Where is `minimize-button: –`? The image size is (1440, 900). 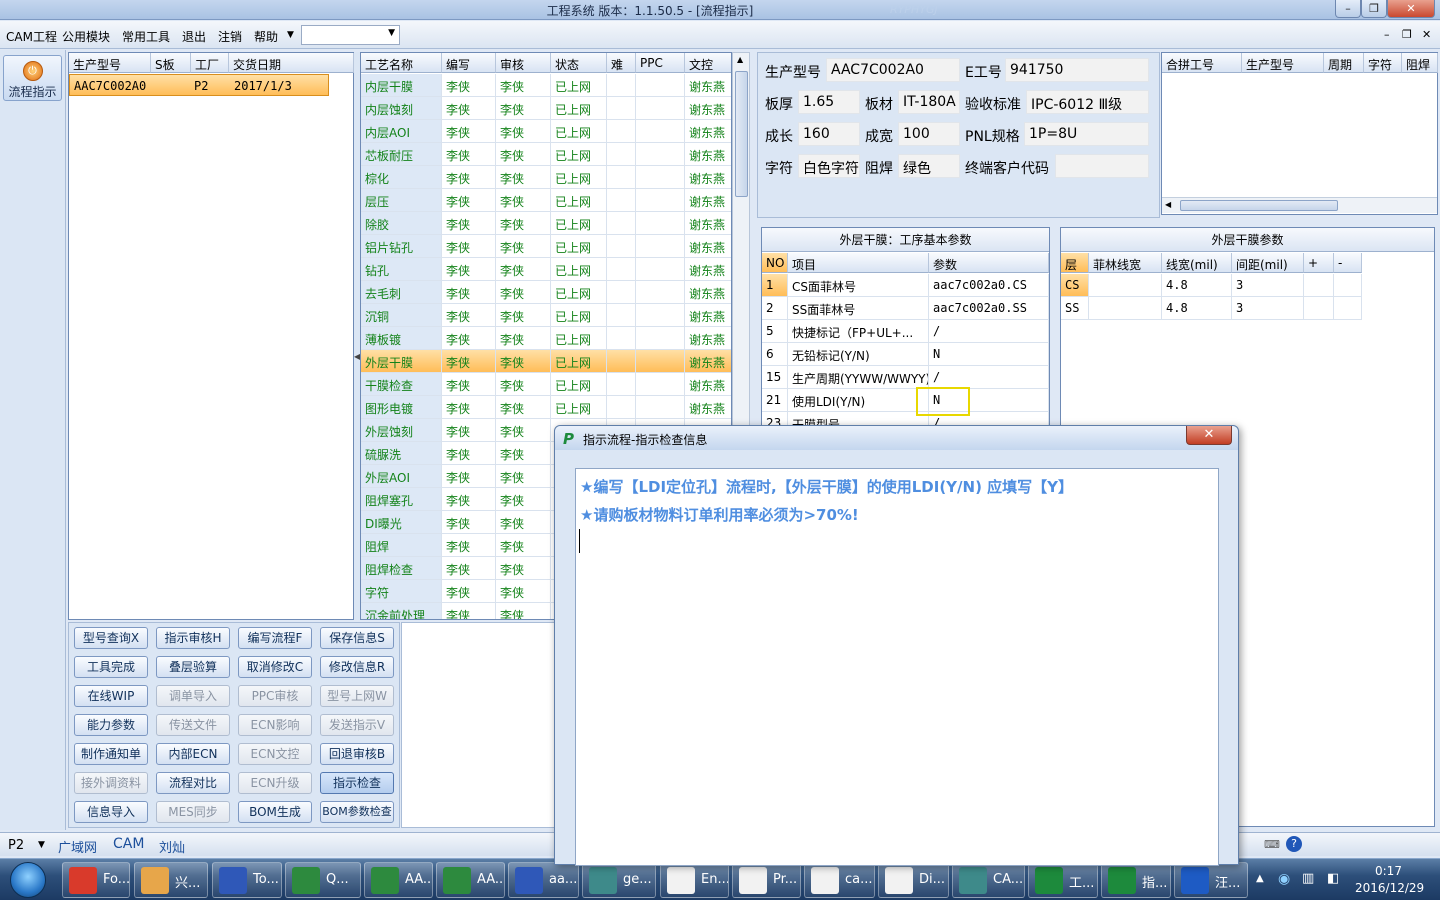 minimize-button: – is located at coordinates (1348, 9).